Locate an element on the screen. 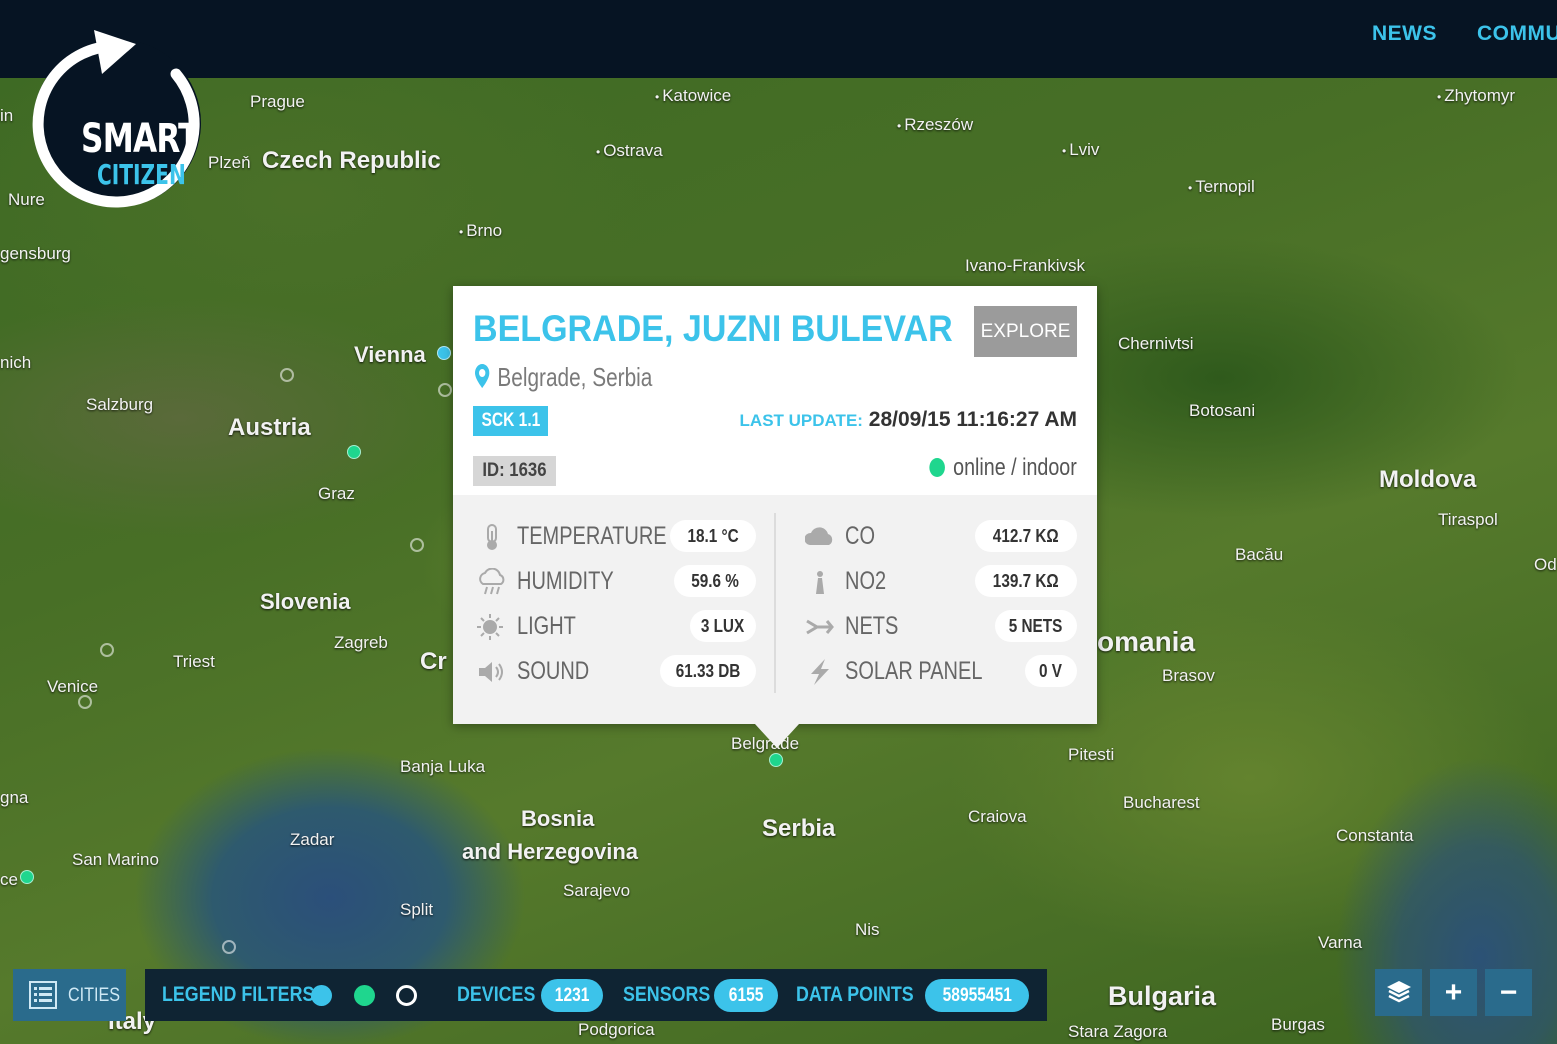  layers-button is located at coordinates (1398, 992).